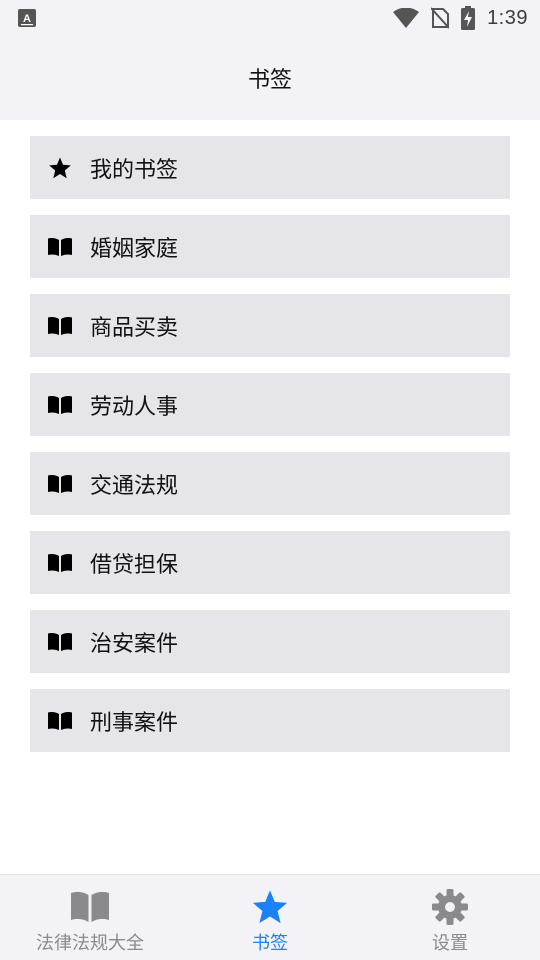 The width and height of the screenshot is (540, 960). I want to click on tab-settings: 设置, so click(450, 917).